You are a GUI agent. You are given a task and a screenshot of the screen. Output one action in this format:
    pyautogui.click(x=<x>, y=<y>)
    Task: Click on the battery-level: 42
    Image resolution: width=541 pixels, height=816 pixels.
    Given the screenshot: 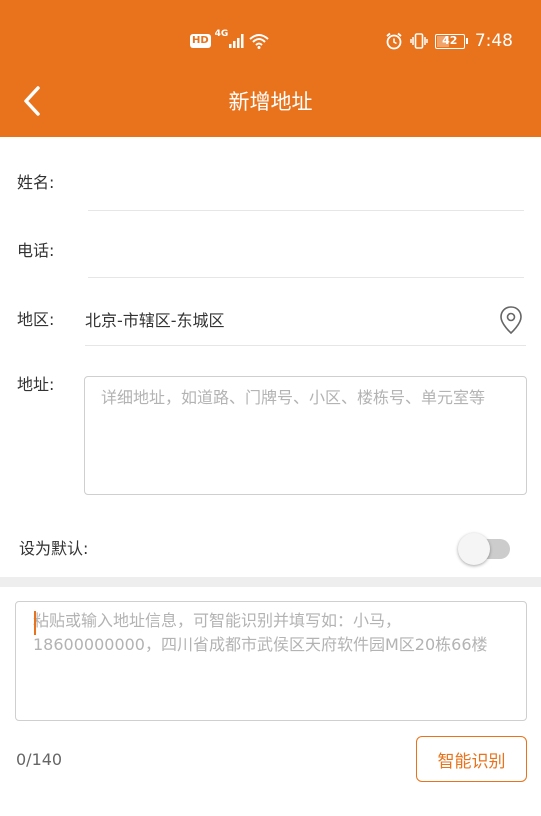 What is the action you would take?
    pyautogui.click(x=450, y=40)
    